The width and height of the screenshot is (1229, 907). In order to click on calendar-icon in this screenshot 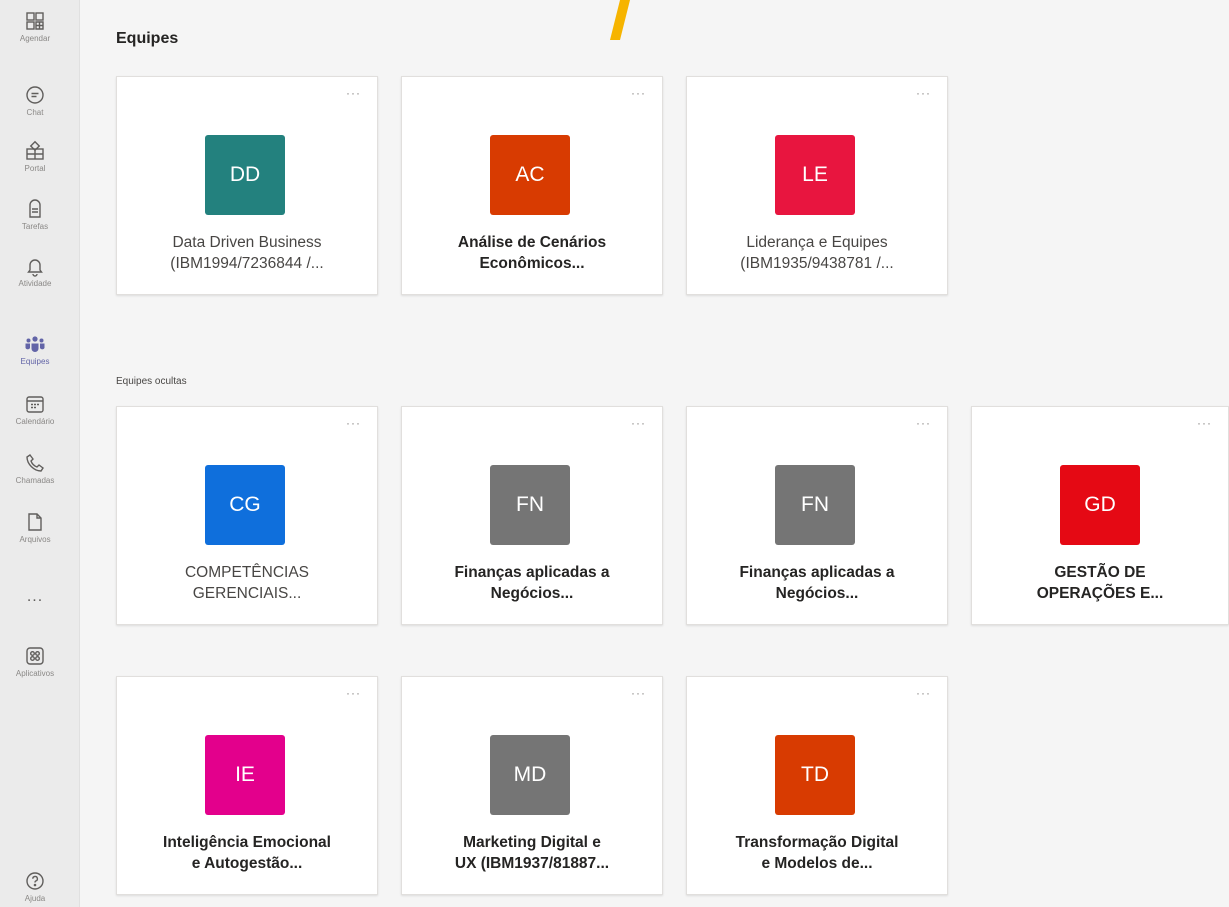, I will do `click(35, 404)`.